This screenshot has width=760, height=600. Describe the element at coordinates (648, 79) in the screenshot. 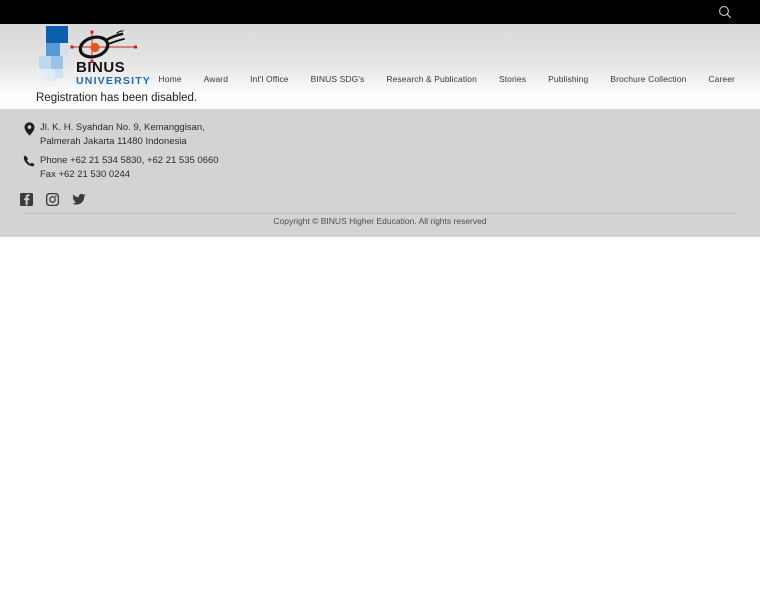

I see `nav-top-item-brochure-collection: Brochure Collection` at that location.